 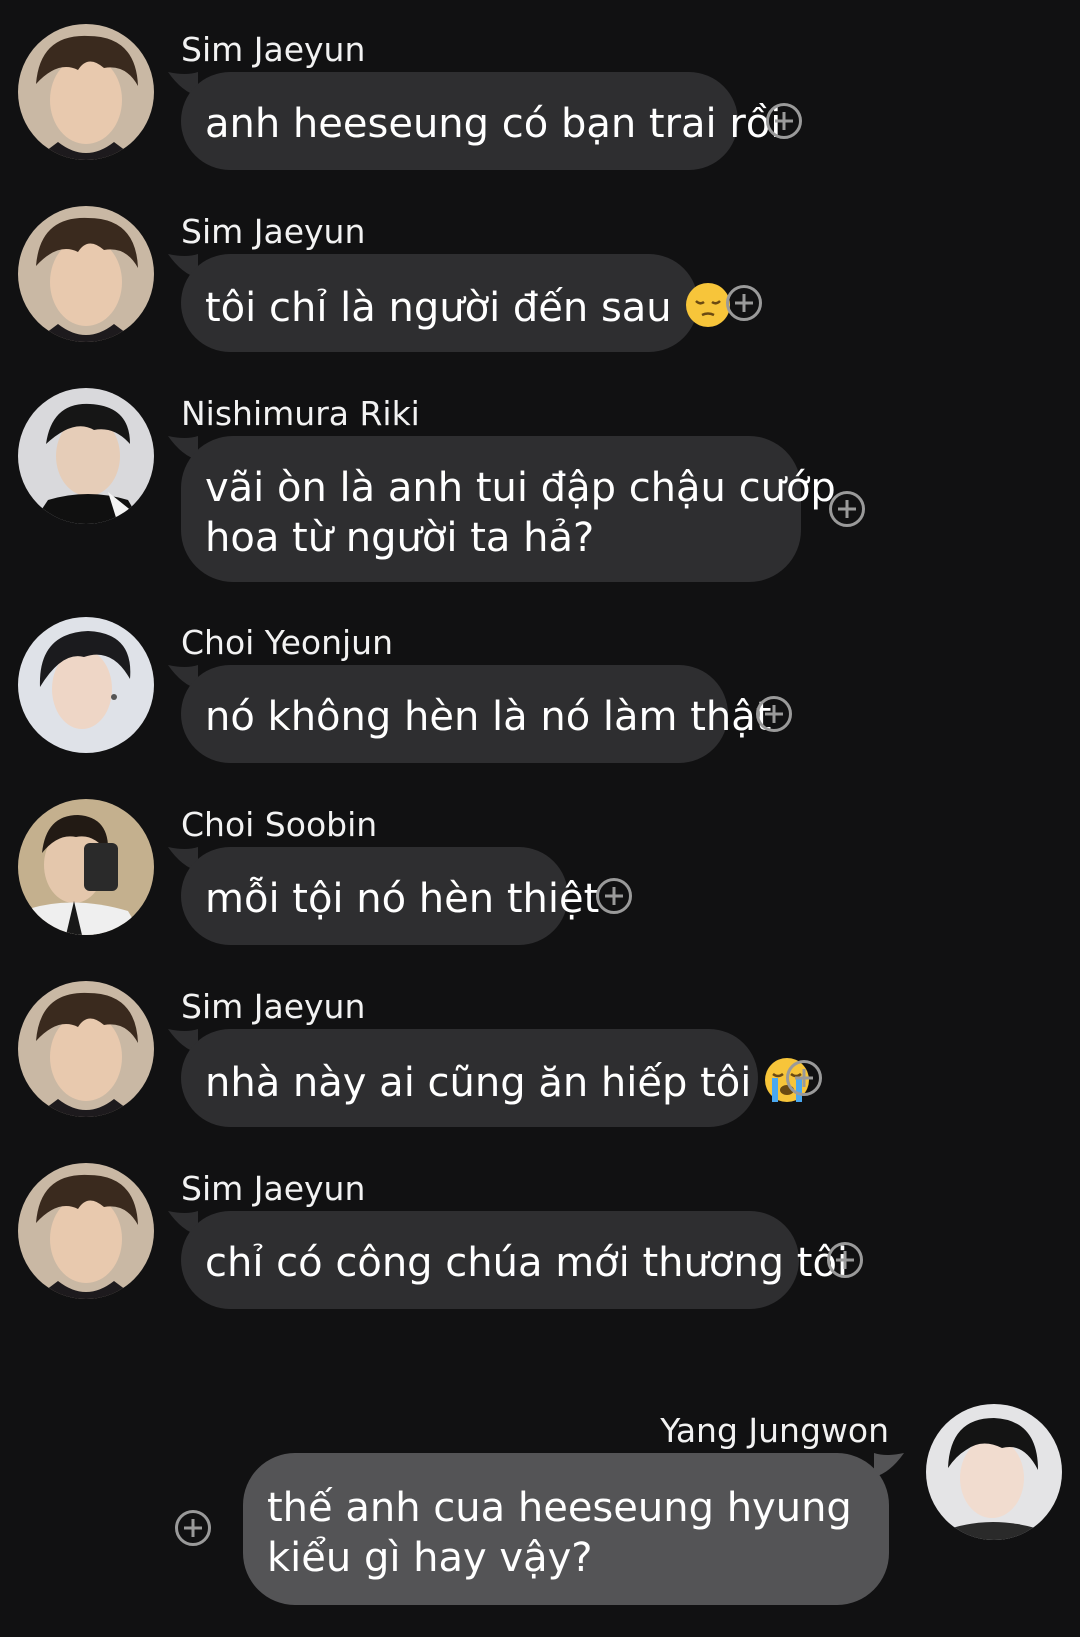 I want to click on avatar-yeonjun-icon, so click(x=86, y=685).